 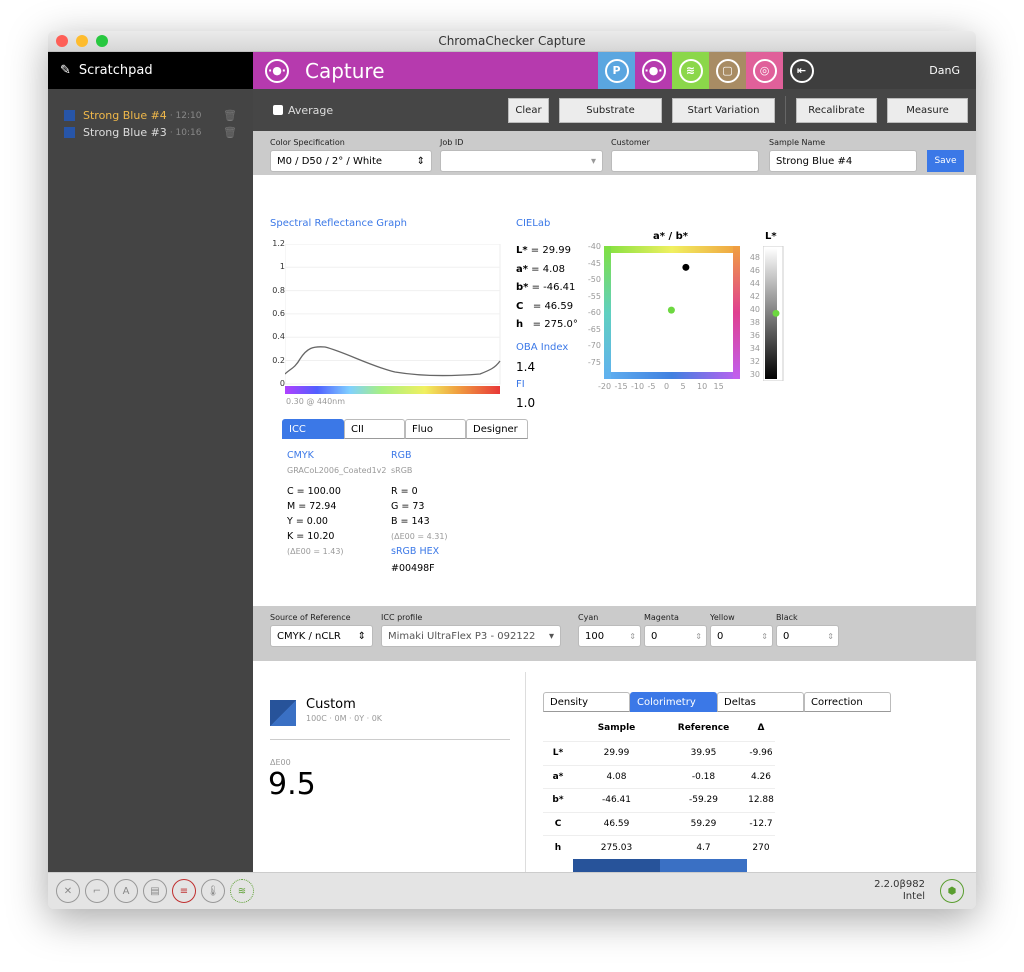 I want to click on logout-button: ⇤, so click(x=801, y=70).